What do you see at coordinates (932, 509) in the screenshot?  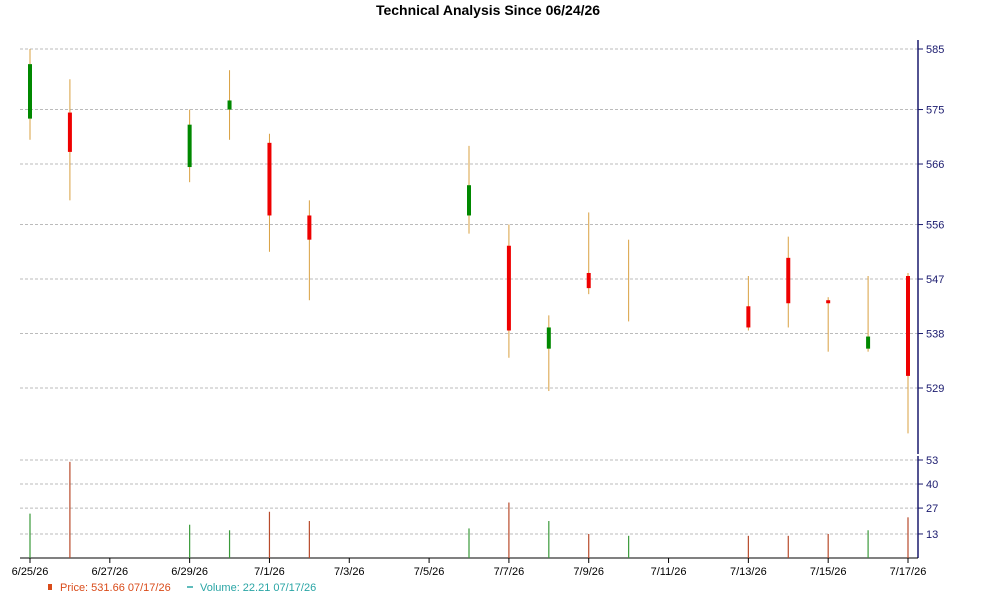 I see `volume-tick-label: 27` at bounding box center [932, 509].